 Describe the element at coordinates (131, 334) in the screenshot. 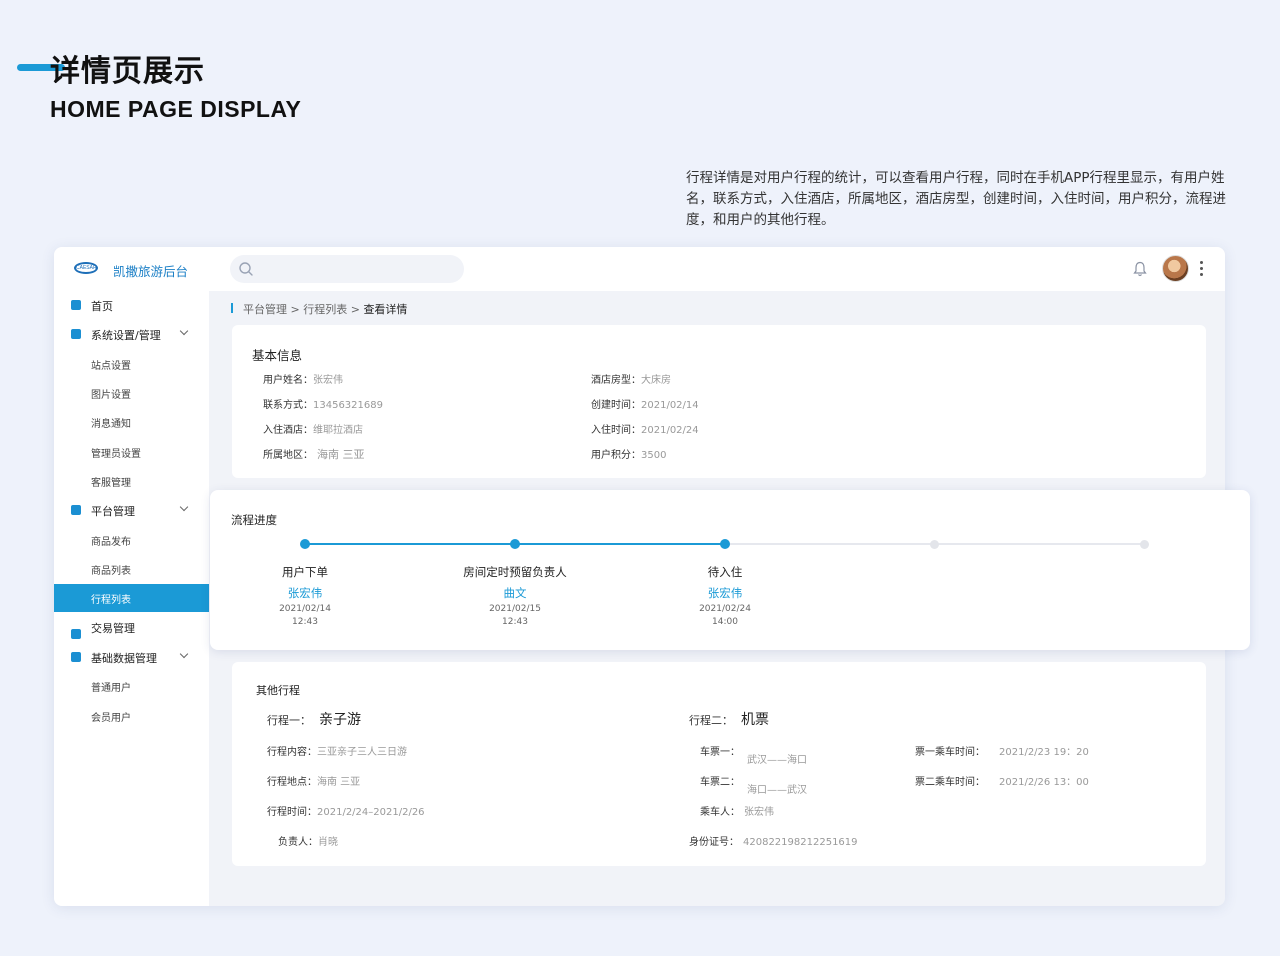

I see `sidebar-item-system: 系统设置/管理` at that location.